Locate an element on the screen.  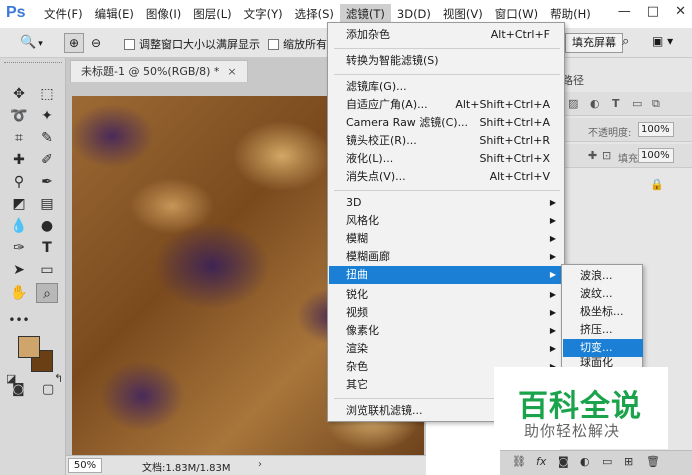
menu-image: 图像(I) is located at coordinates (163, 14).